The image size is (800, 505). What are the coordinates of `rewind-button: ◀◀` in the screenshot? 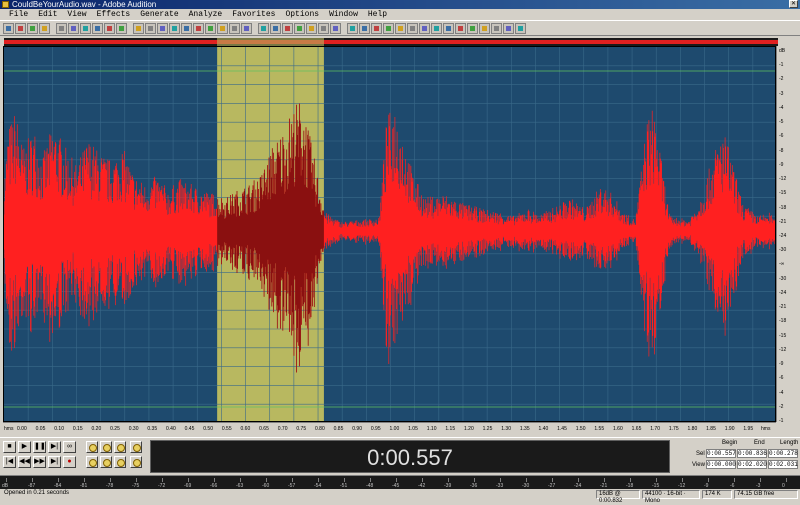 It's located at (24, 462).